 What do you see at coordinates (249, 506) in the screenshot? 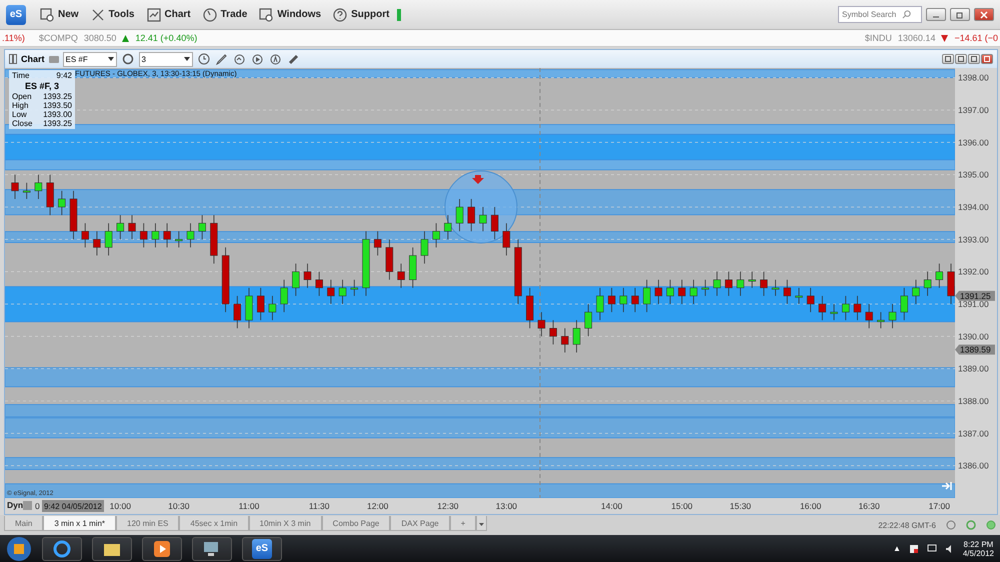
I see `time-label: 11:00` at bounding box center [249, 506].